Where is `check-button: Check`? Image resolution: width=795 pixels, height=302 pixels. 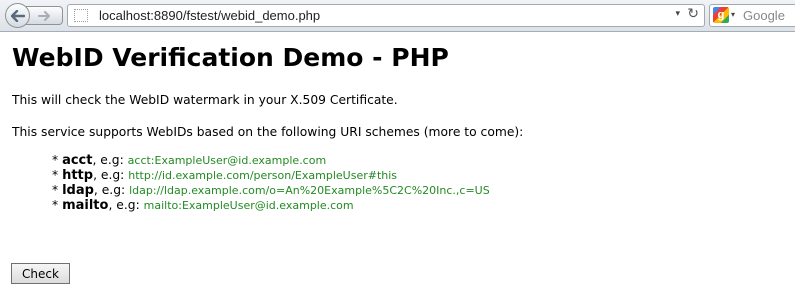 check-button: Check is located at coordinates (40, 273).